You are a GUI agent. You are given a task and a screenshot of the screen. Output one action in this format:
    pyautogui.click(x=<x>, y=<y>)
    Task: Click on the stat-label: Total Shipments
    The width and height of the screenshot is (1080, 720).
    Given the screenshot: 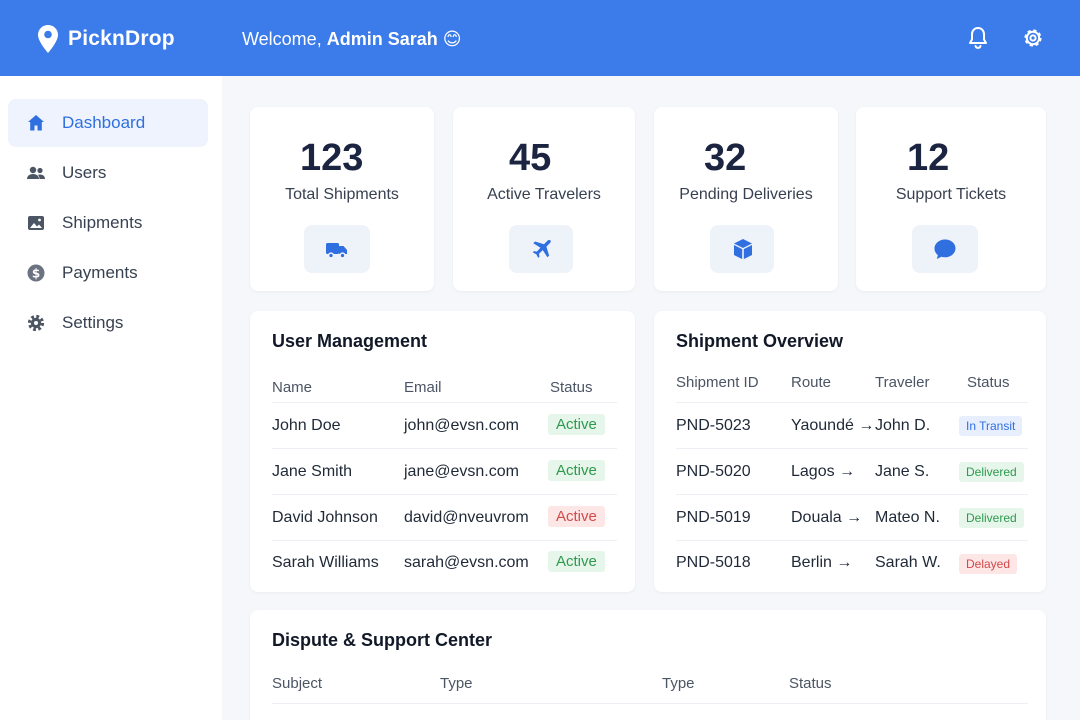 What is the action you would take?
    pyautogui.click(x=342, y=194)
    